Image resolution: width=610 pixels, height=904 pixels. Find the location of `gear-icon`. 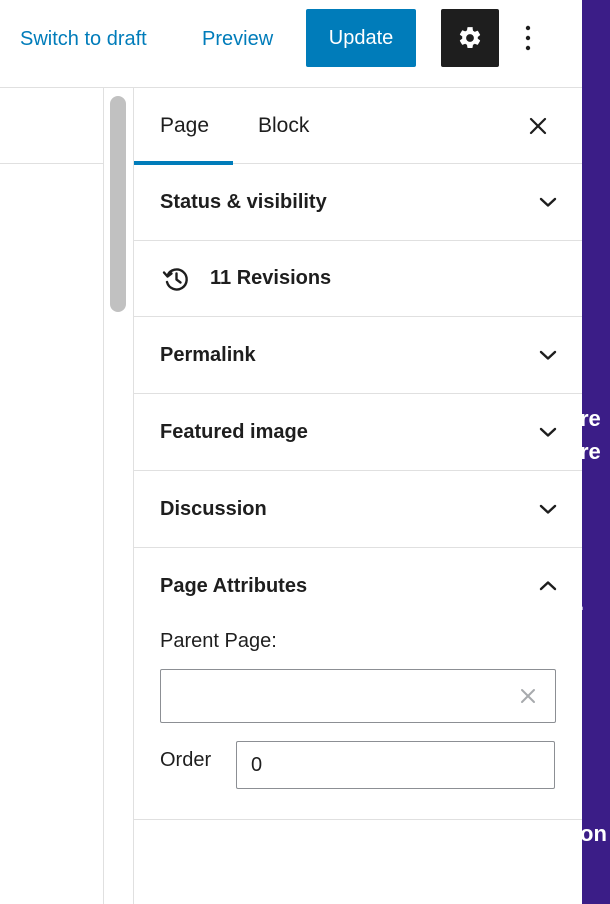

gear-icon is located at coordinates (470, 37).